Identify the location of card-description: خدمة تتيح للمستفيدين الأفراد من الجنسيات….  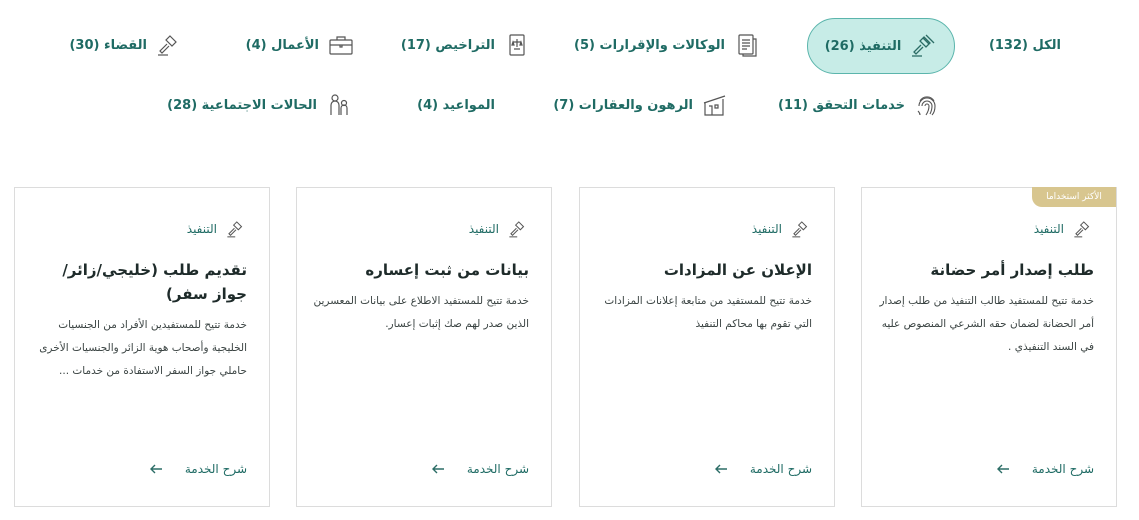
(143, 348).